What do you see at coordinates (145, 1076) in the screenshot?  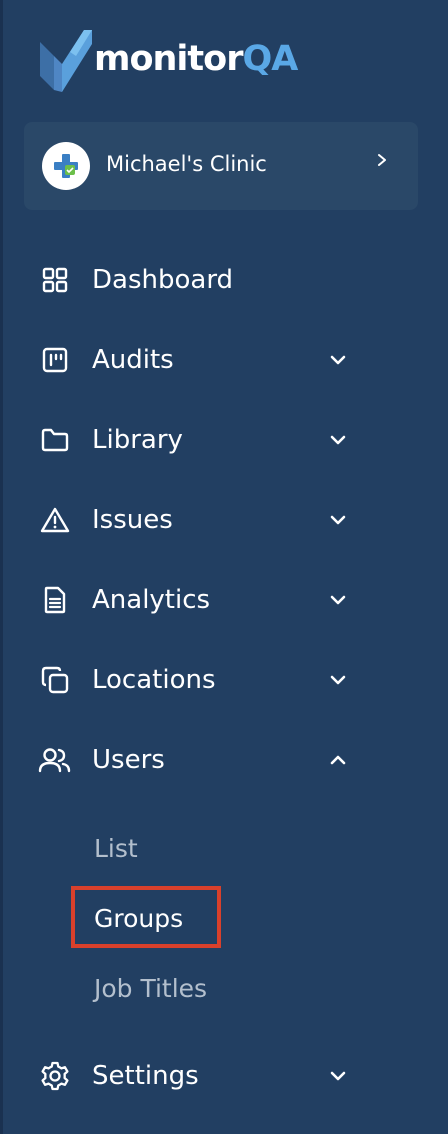 I see `nav-label-settings: Settings` at bounding box center [145, 1076].